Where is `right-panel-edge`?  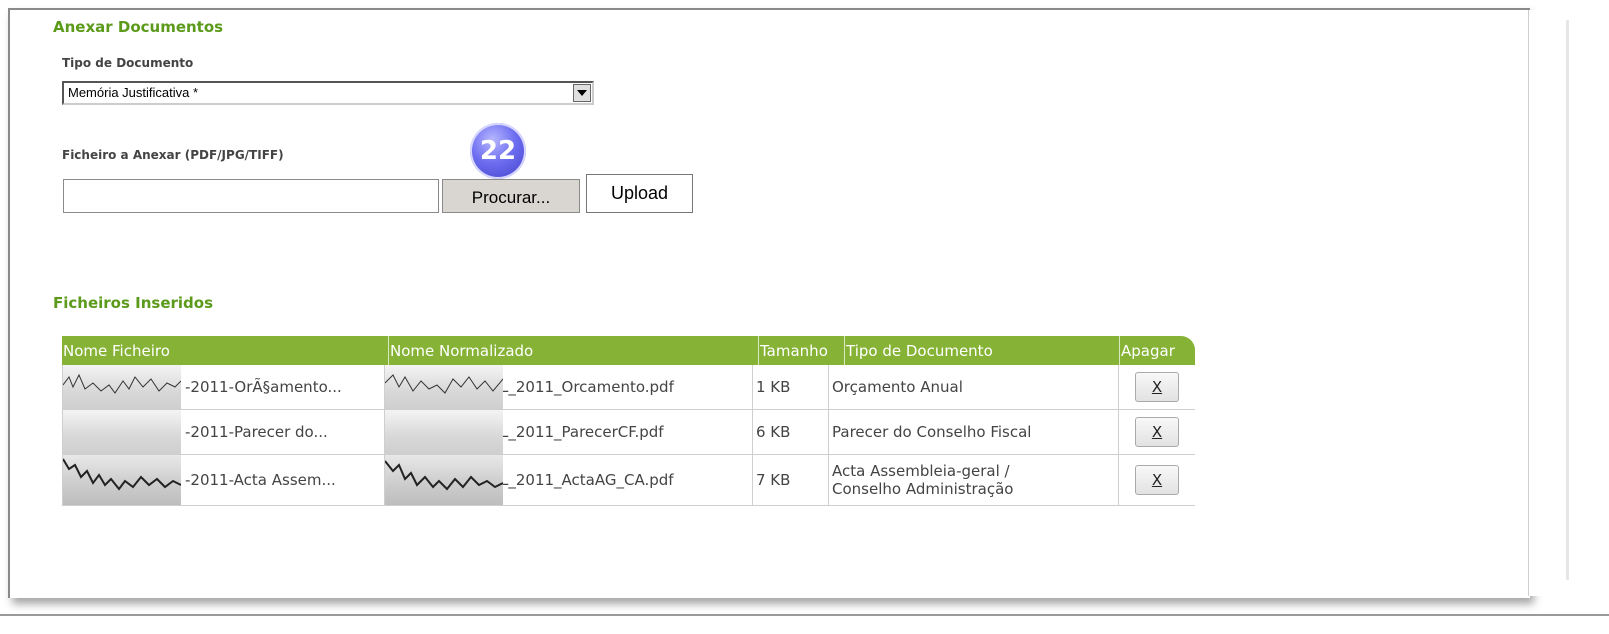
right-panel-edge is located at coordinates (1548, 303).